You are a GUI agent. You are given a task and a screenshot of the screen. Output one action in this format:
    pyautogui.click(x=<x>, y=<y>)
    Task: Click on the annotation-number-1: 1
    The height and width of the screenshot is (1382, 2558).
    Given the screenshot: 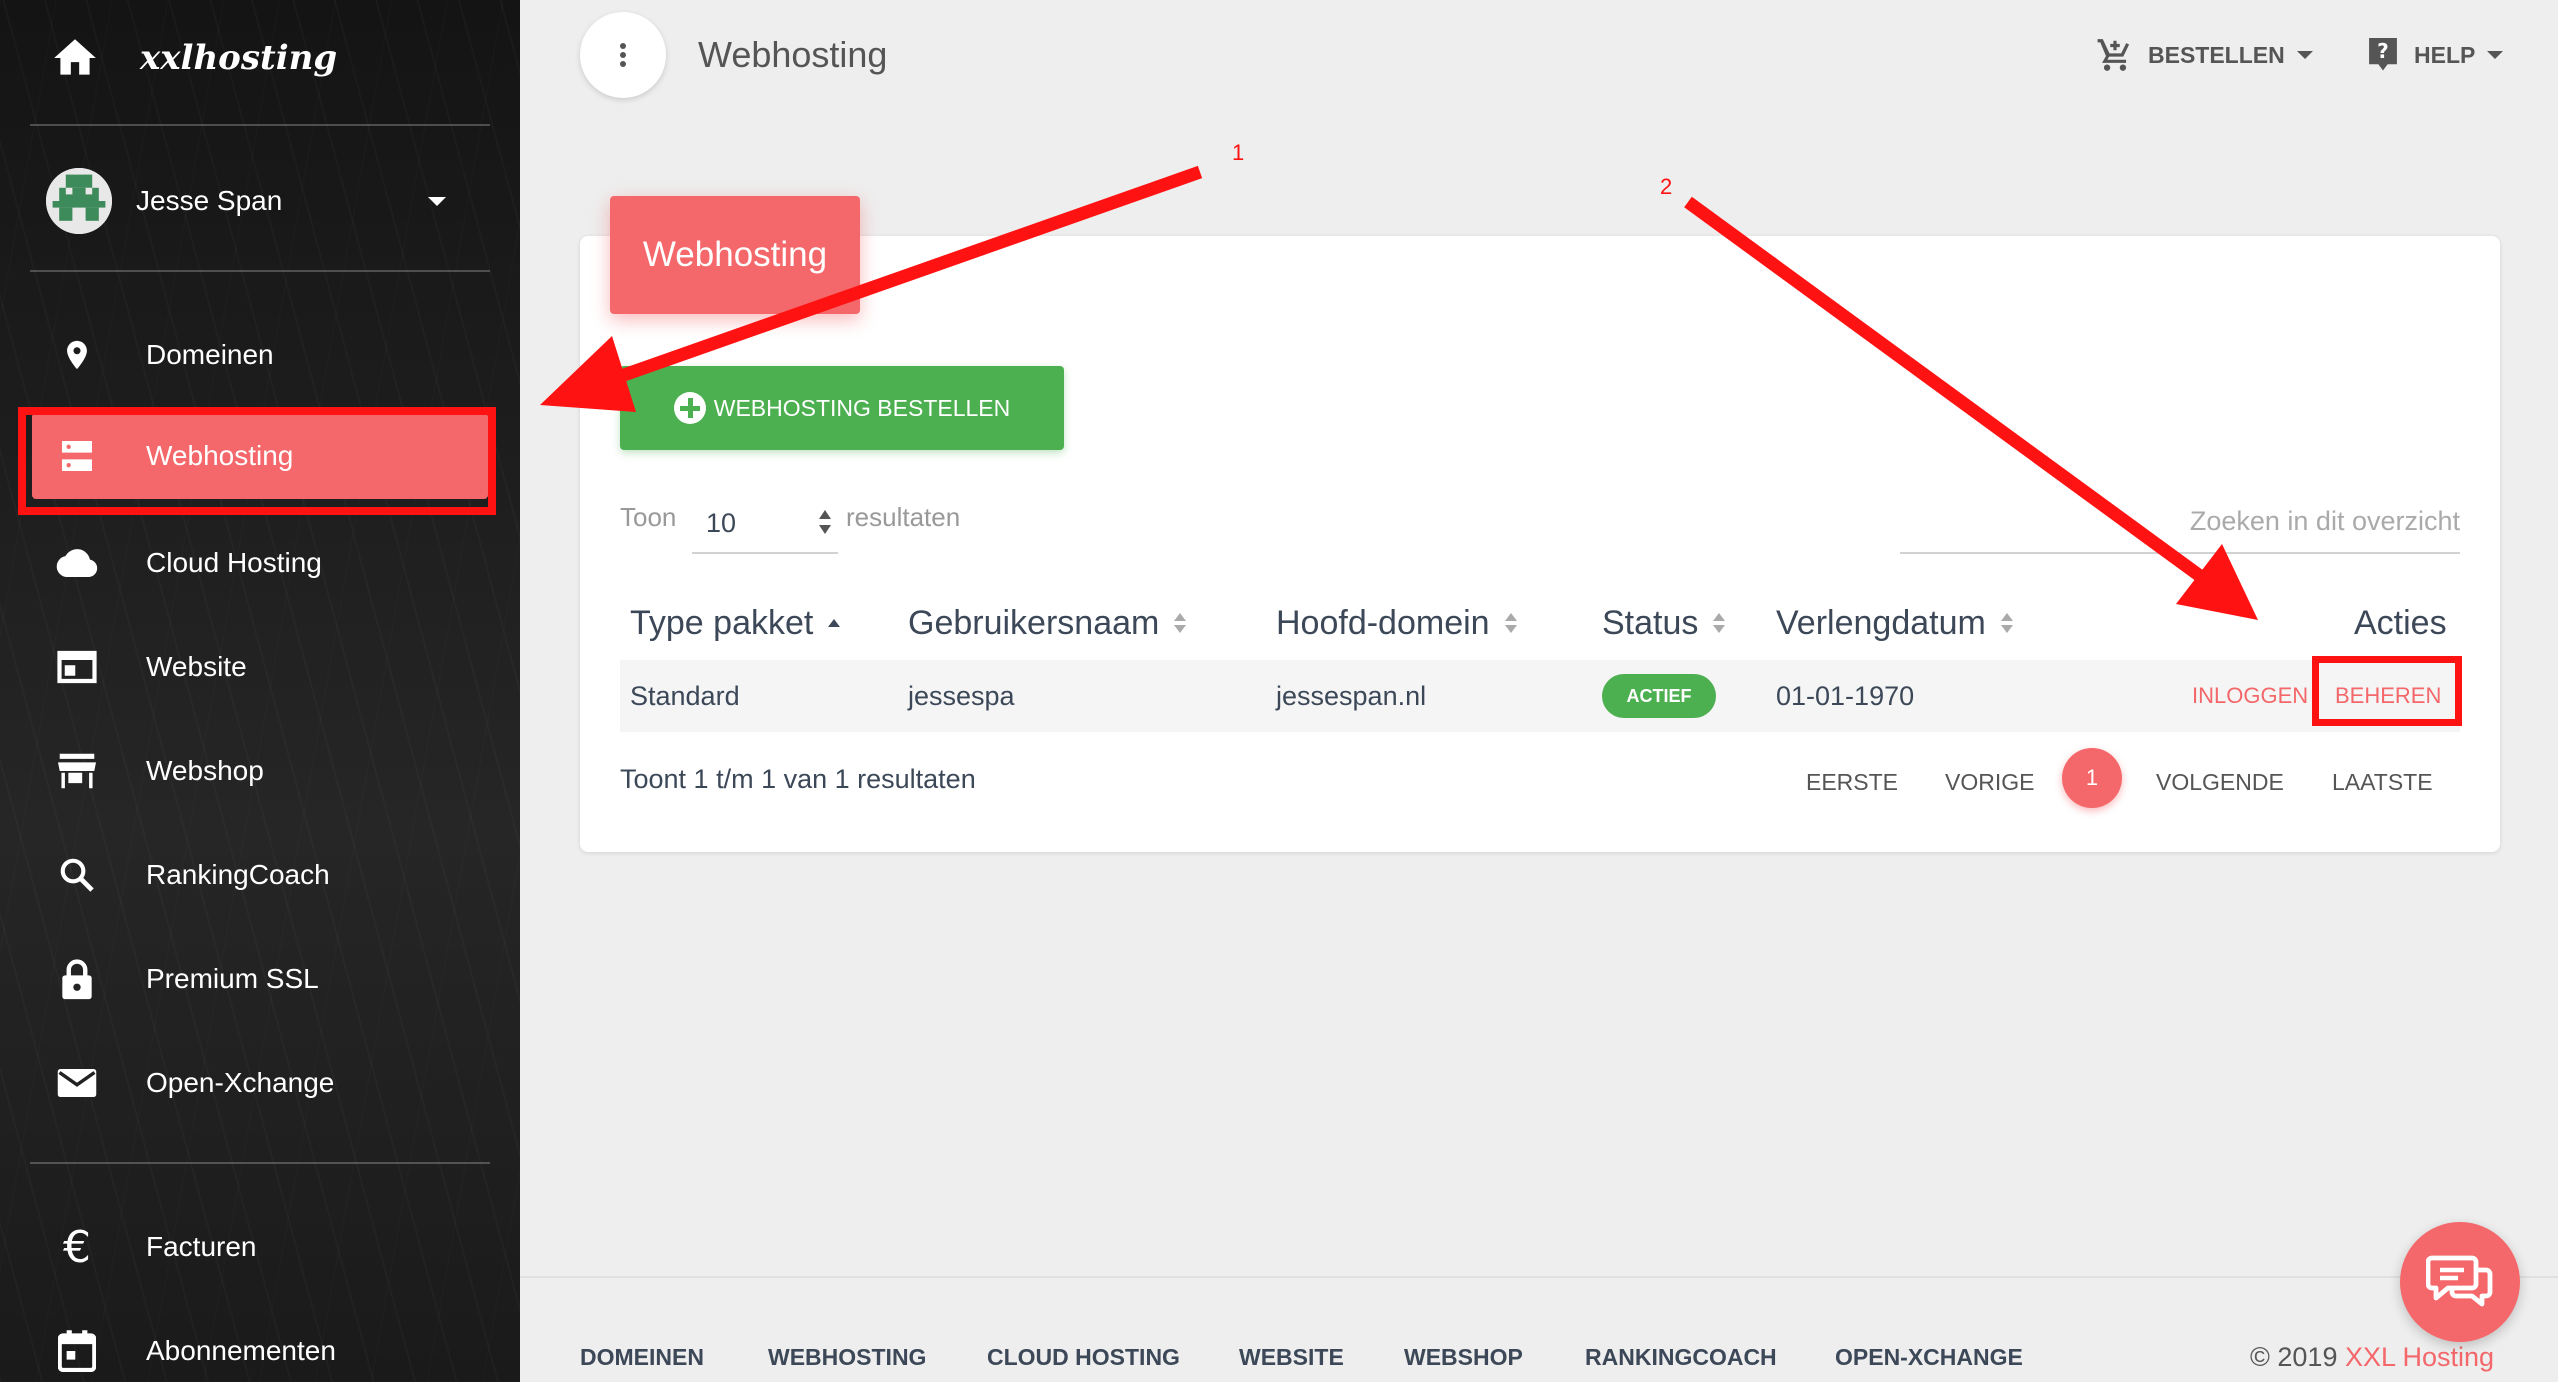 What is the action you would take?
    pyautogui.click(x=1238, y=152)
    